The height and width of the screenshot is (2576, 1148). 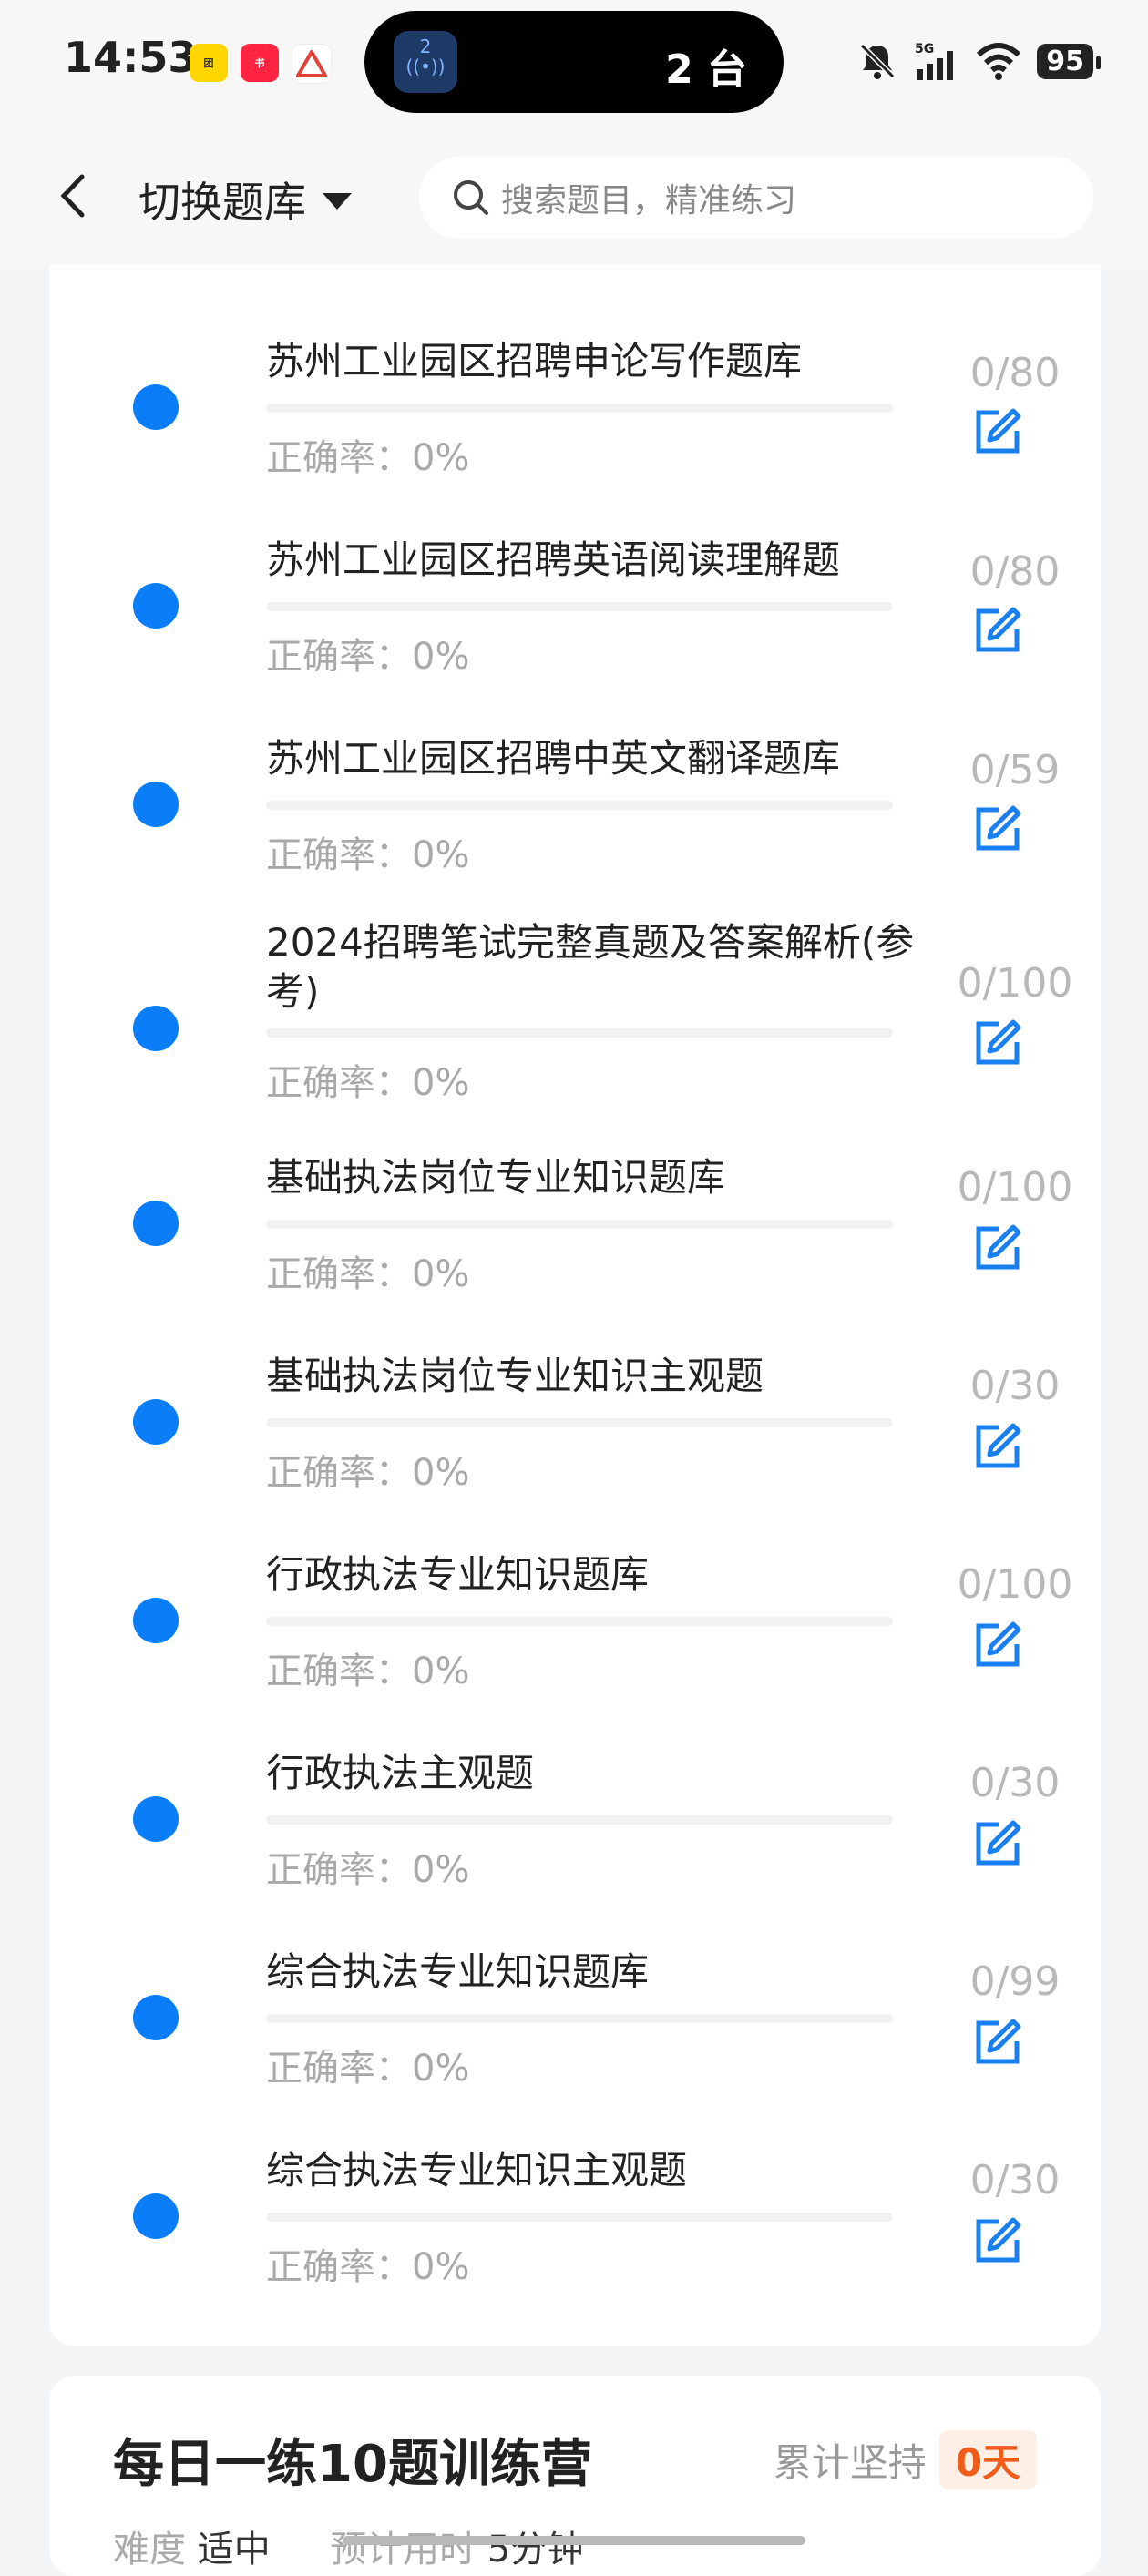 What do you see at coordinates (535, 2550) in the screenshot?
I see `time-value: 5分钟` at bounding box center [535, 2550].